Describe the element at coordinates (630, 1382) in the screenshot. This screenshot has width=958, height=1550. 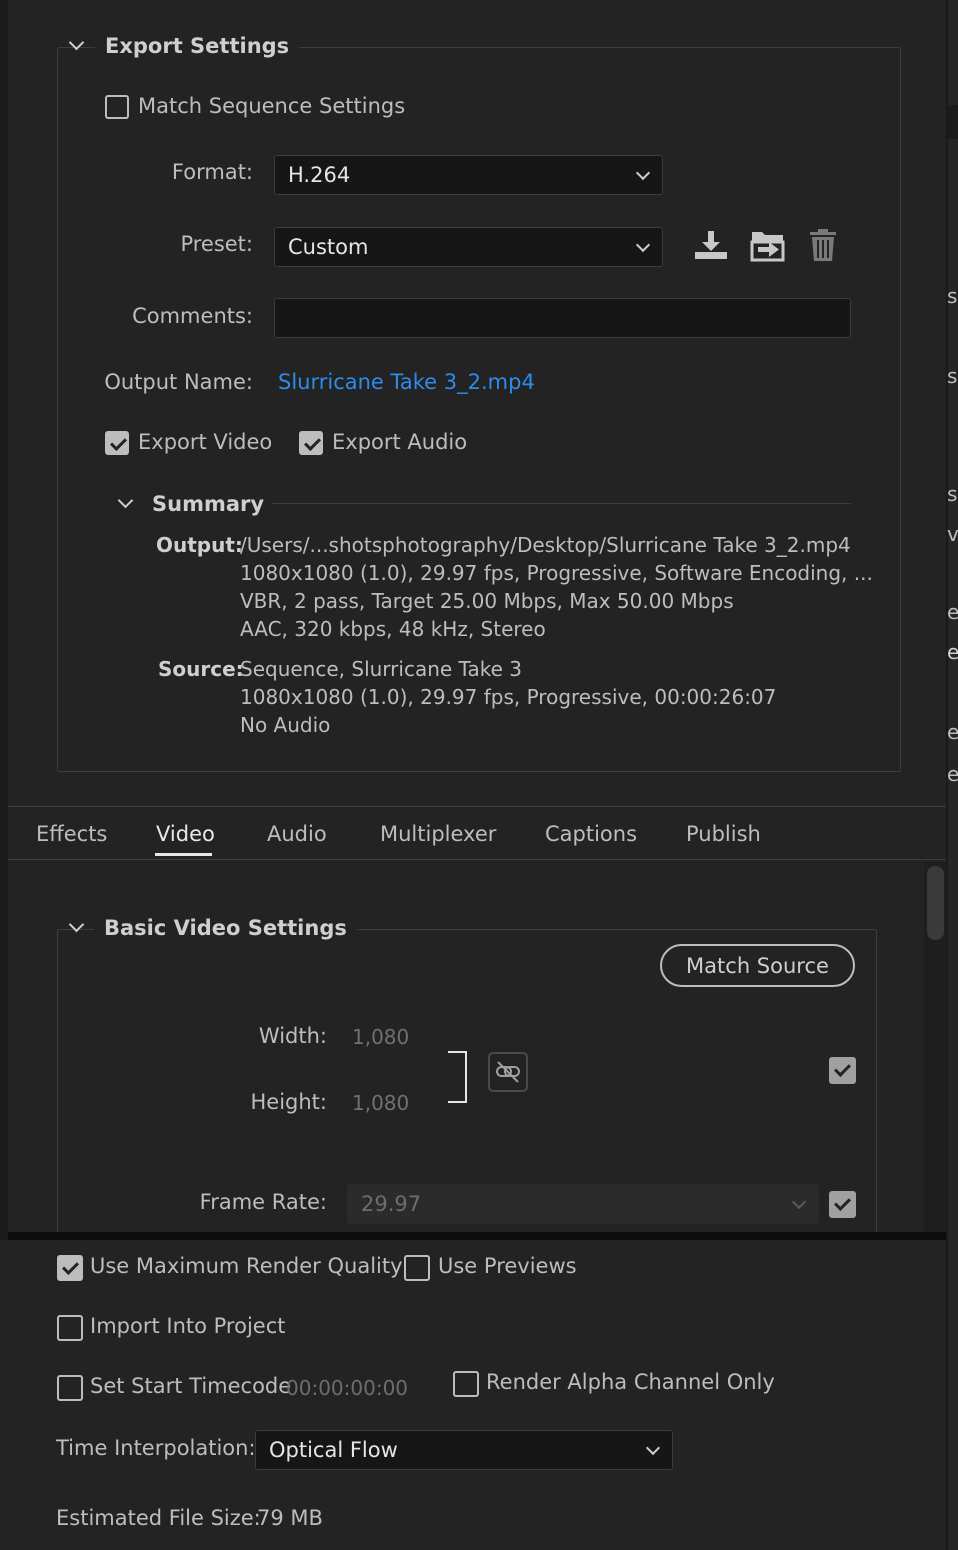
I see `render-alpha-label: Render Alpha Channel Only` at that location.